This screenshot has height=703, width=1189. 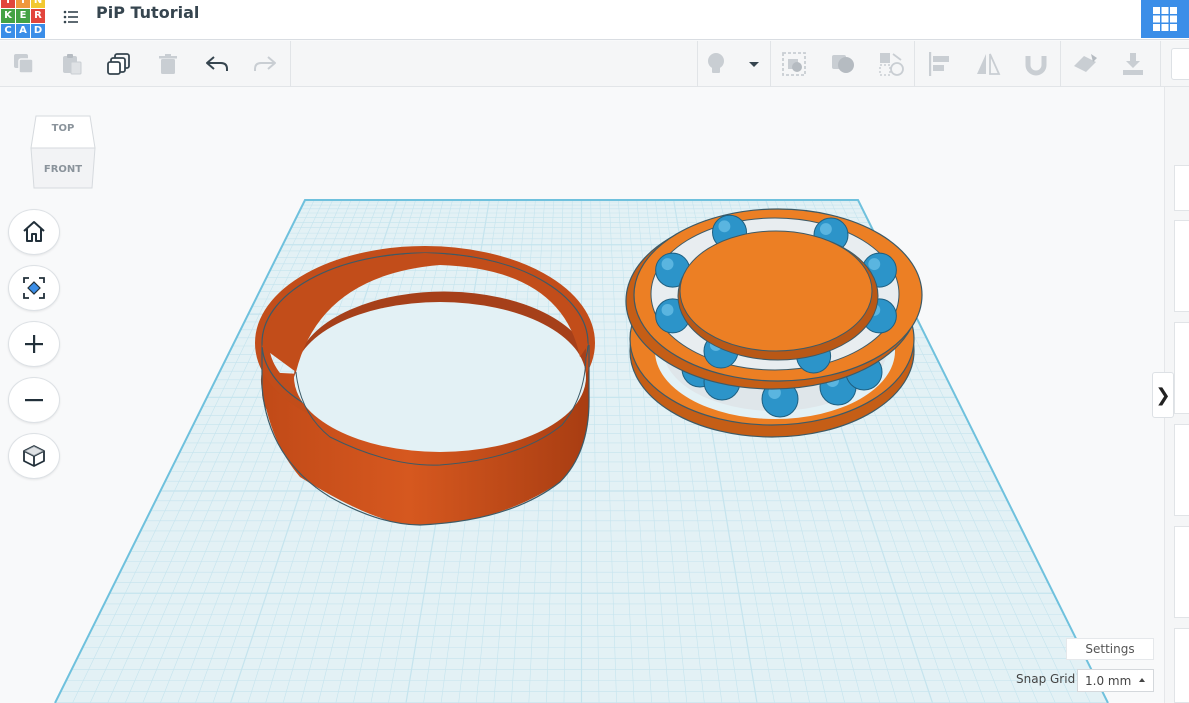 What do you see at coordinates (63, 128) in the screenshot?
I see `view-cube-top-label: TOP` at bounding box center [63, 128].